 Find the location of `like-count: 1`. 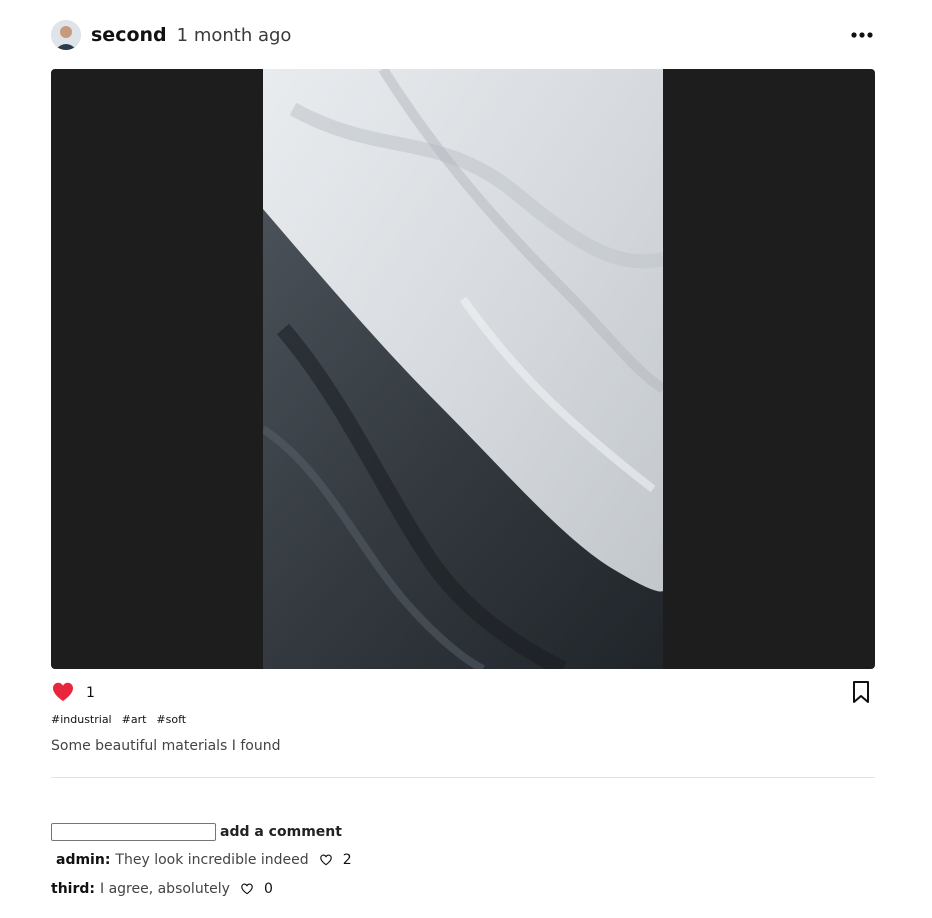

like-count: 1 is located at coordinates (90, 693).